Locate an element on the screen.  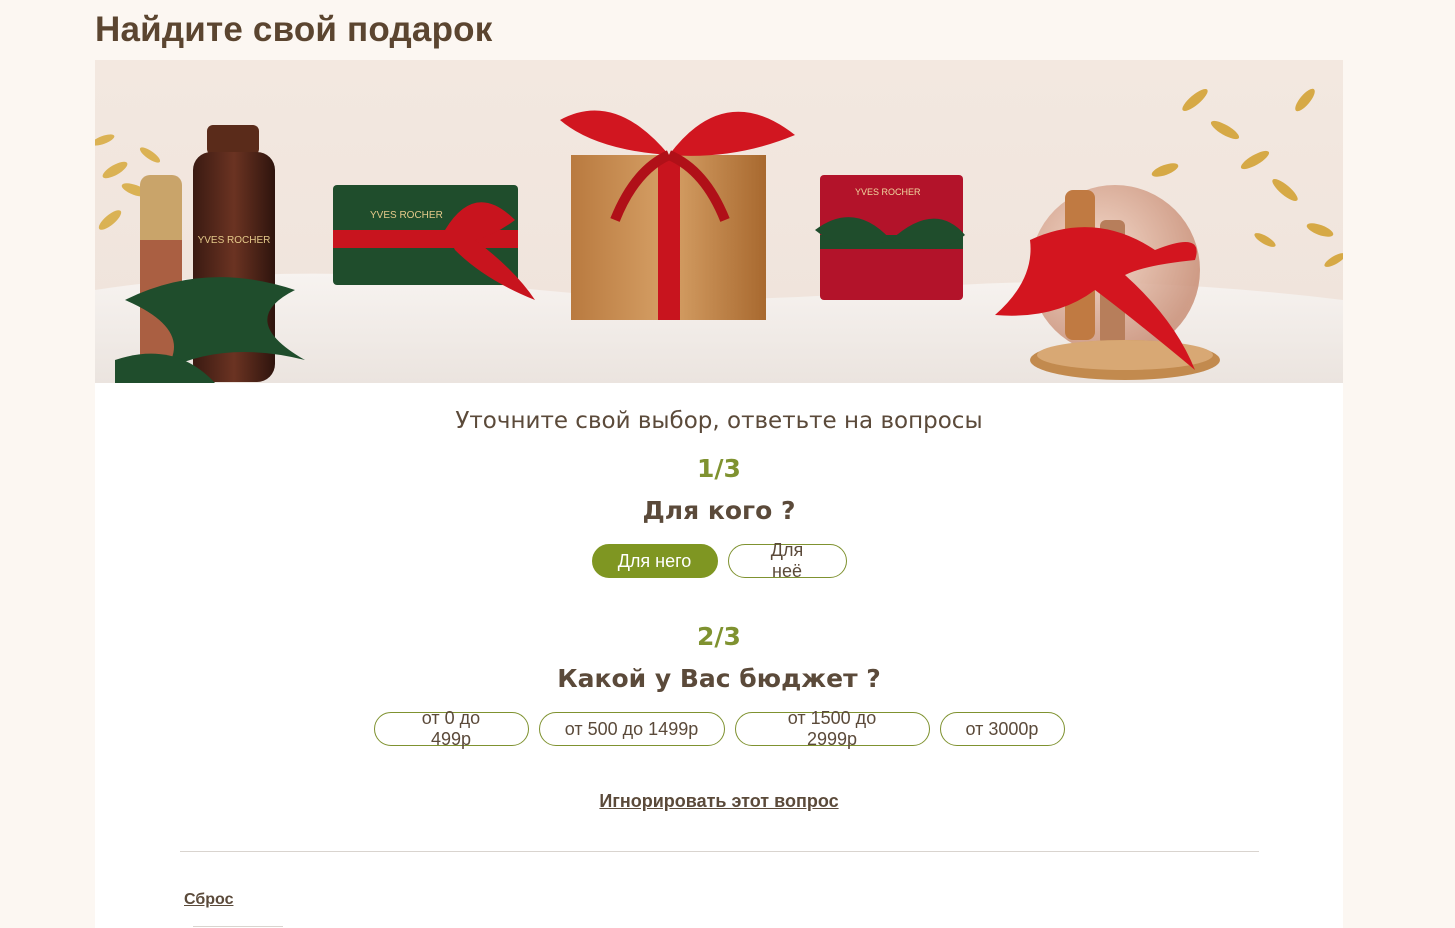
budget-3000-button: от 3000р is located at coordinates (1002, 729).